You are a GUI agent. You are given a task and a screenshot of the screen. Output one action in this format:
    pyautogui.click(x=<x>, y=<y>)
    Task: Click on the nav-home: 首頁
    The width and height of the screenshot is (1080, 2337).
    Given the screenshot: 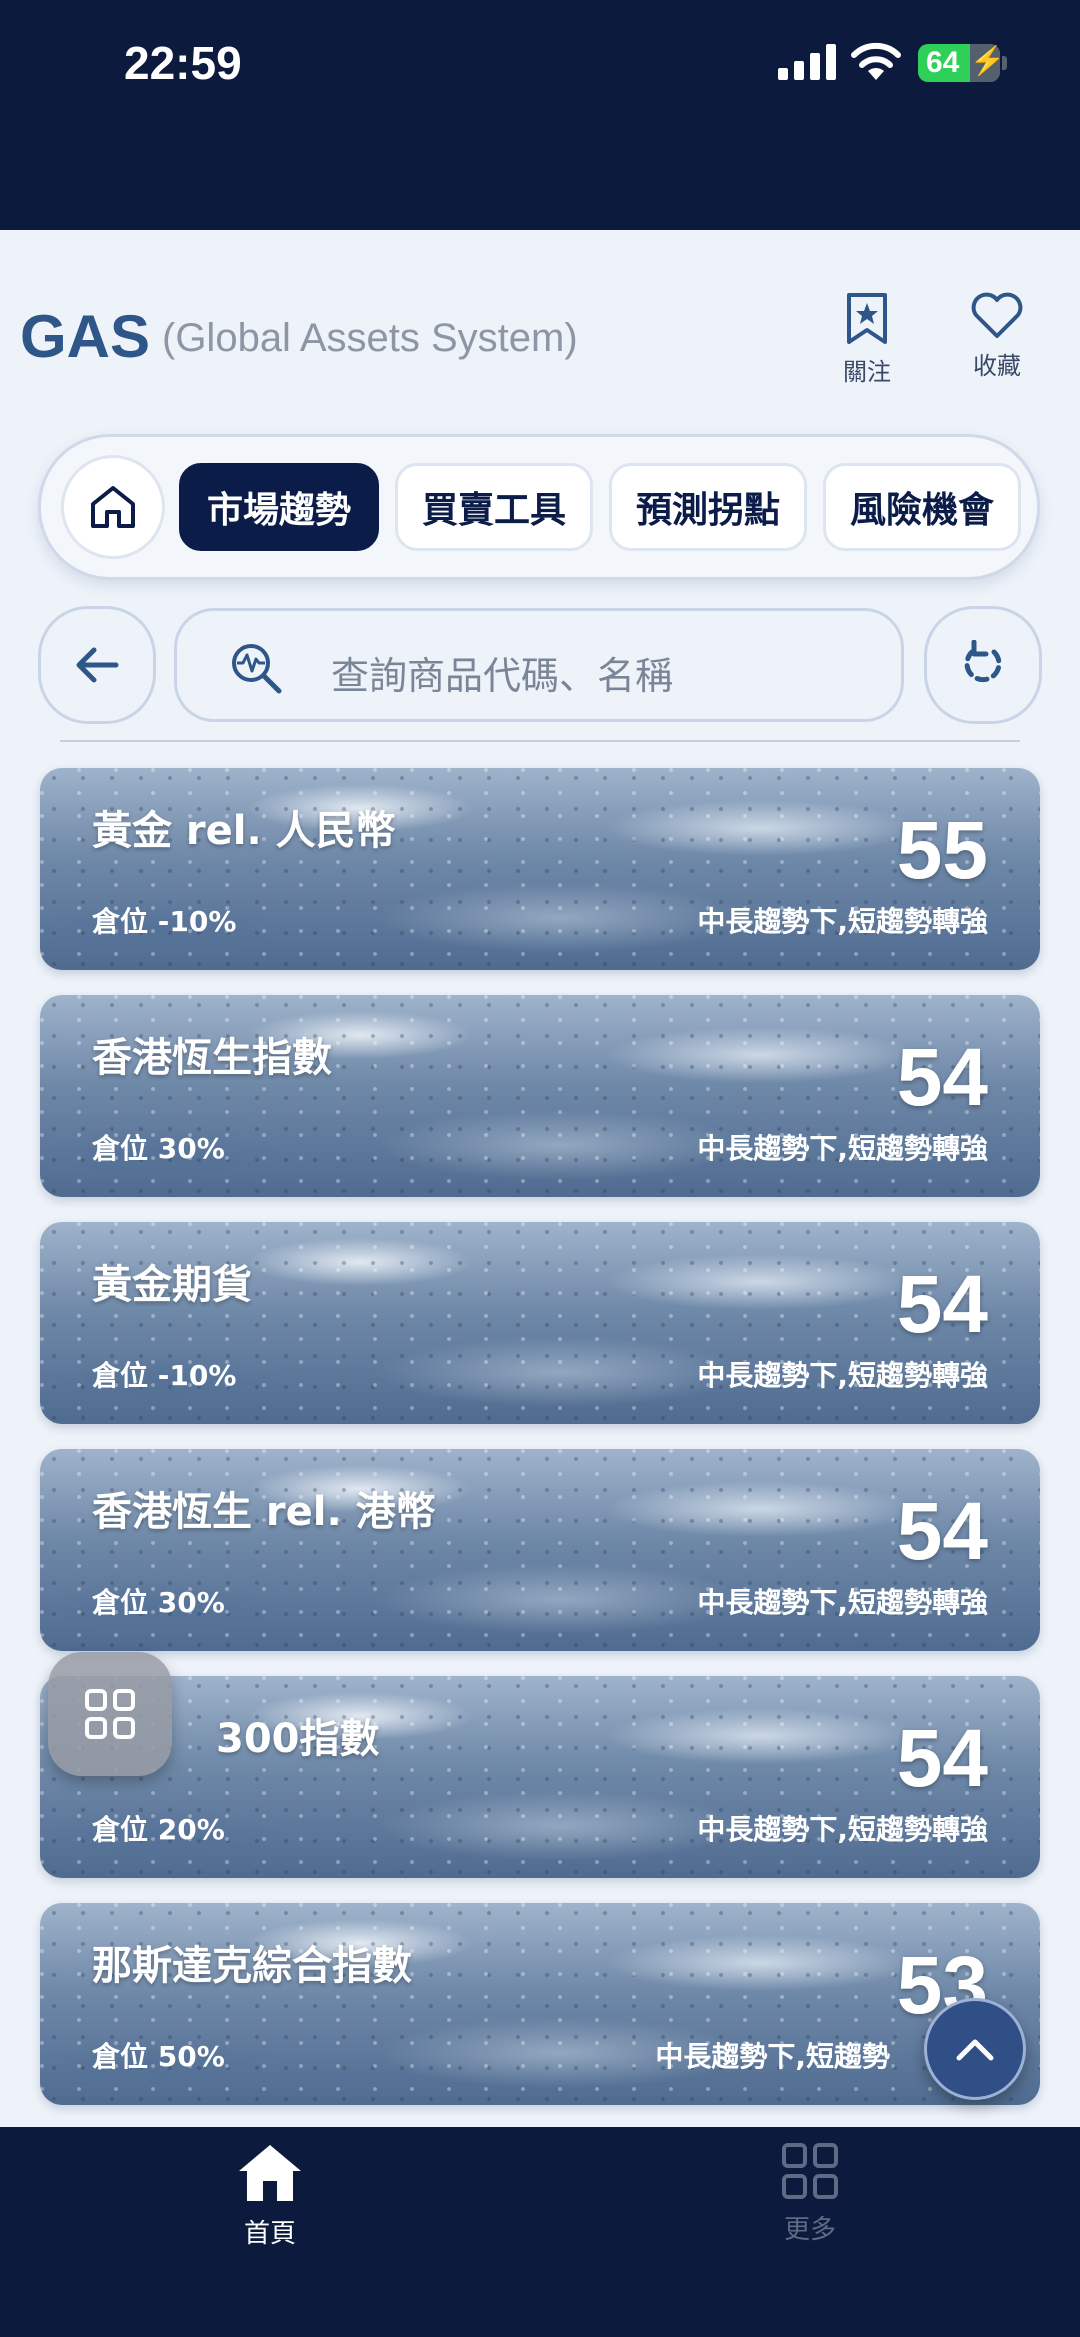 What is the action you would take?
    pyautogui.click(x=270, y=2195)
    